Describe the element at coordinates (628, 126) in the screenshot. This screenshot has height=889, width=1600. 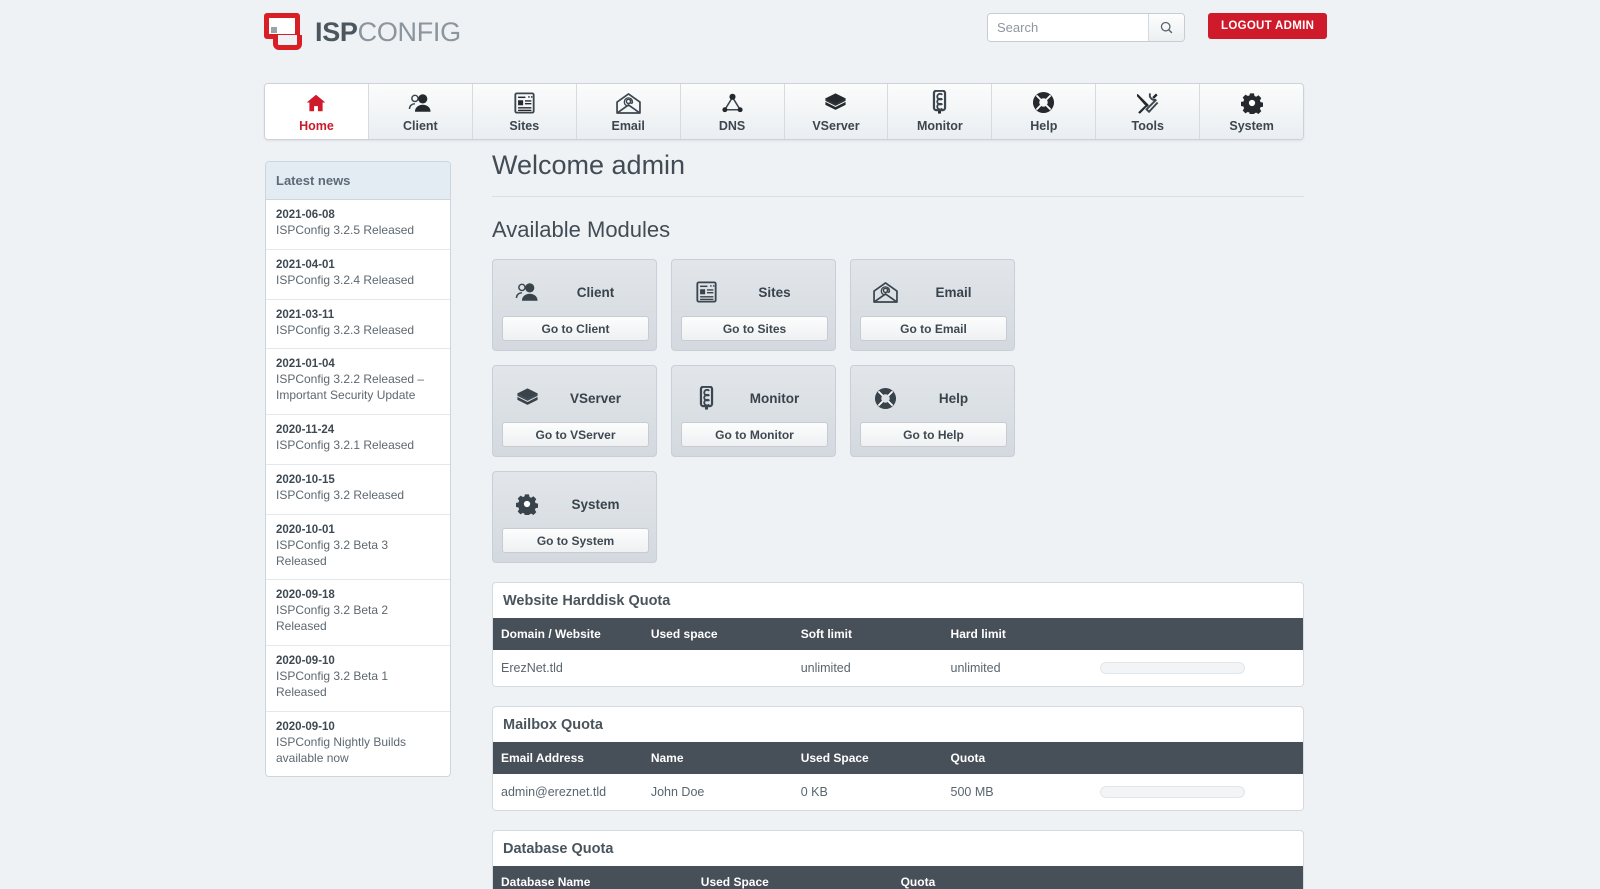
I see `nav-item-label: Email` at that location.